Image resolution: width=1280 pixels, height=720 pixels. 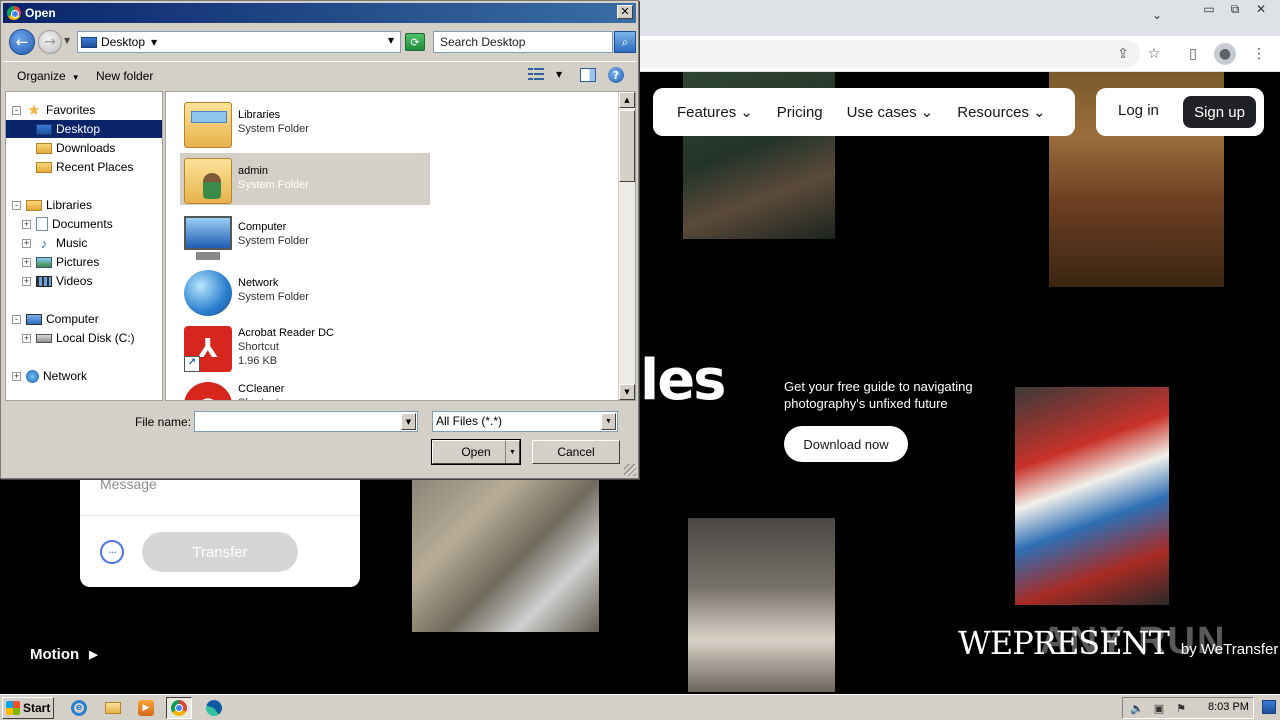 I want to click on show-desktop-icon, so click(x=1269, y=707).